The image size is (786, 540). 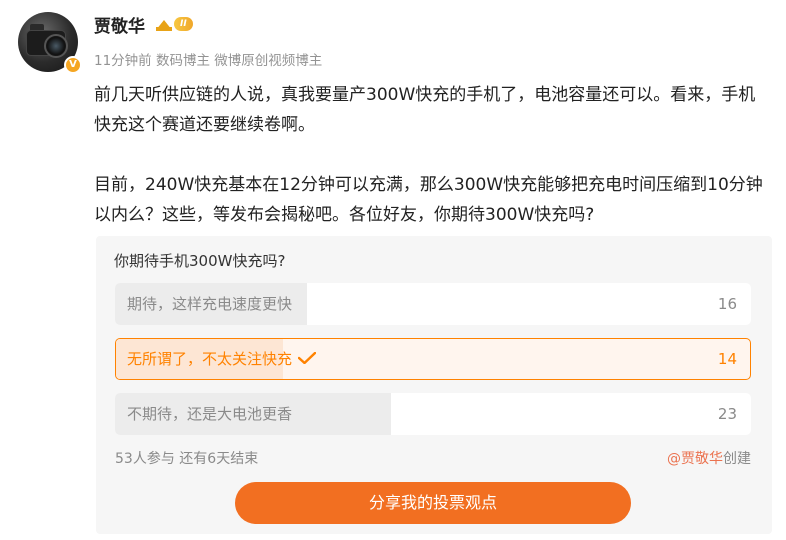 I want to click on poll-participants: 53人参与, so click(x=145, y=459).